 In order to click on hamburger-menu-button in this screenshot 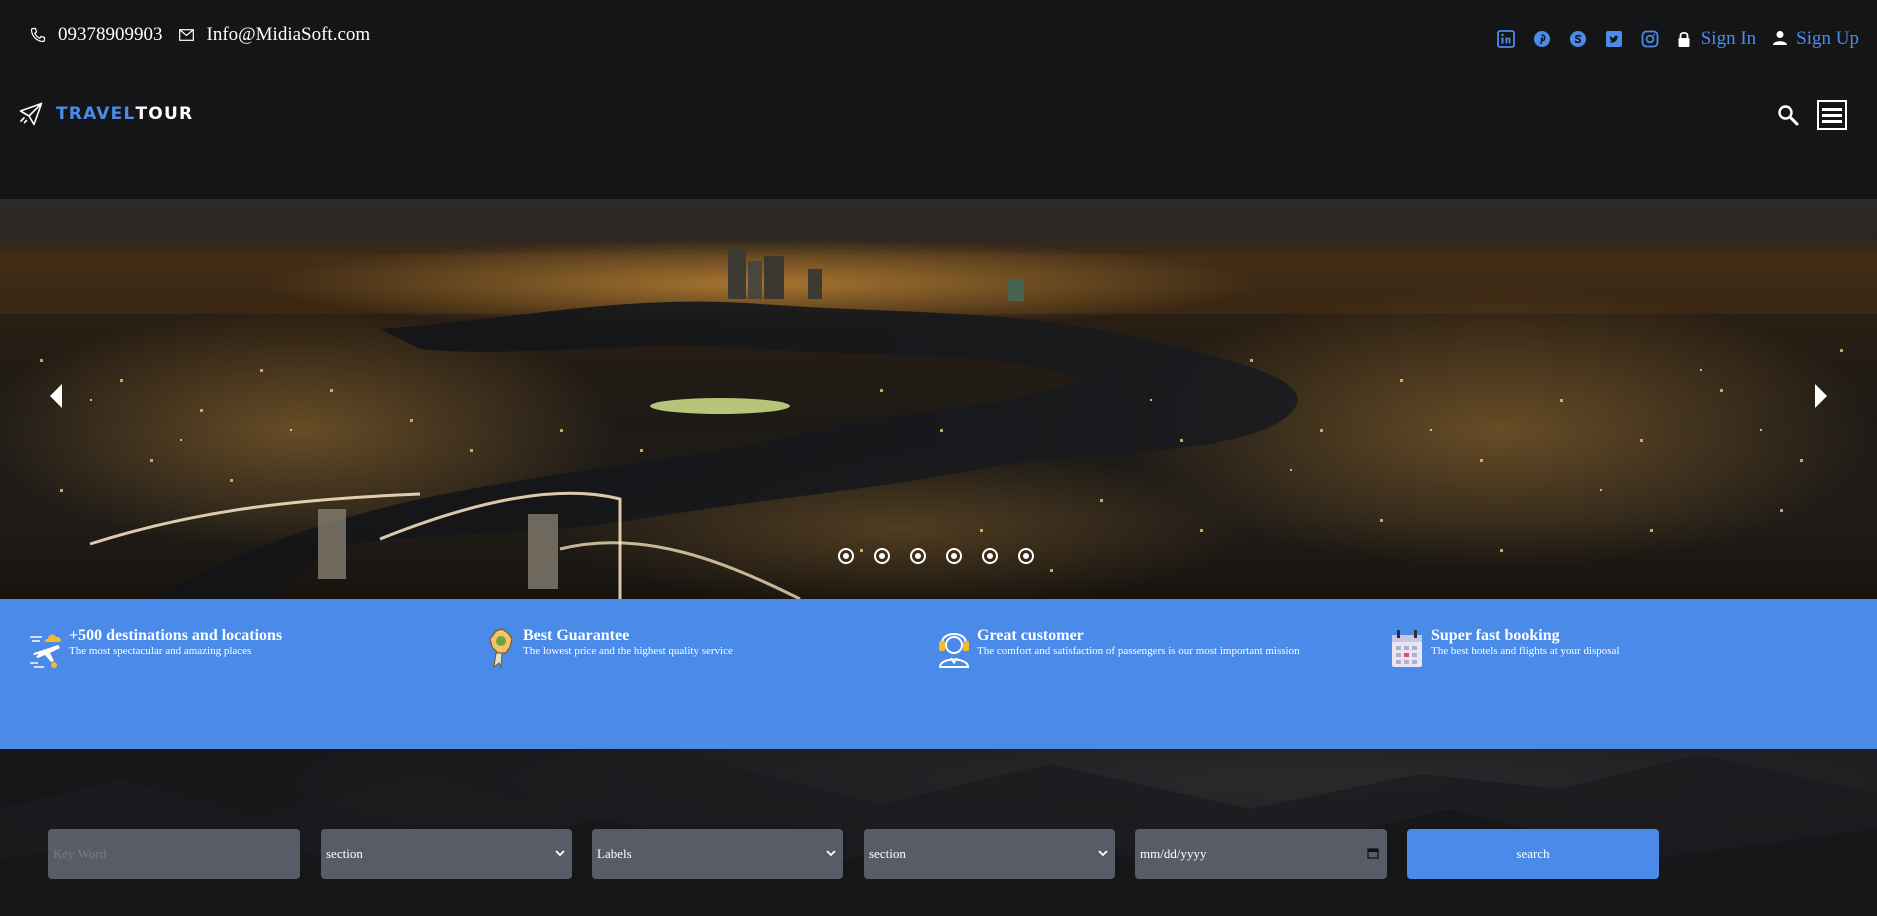, I will do `click(1832, 115)`.